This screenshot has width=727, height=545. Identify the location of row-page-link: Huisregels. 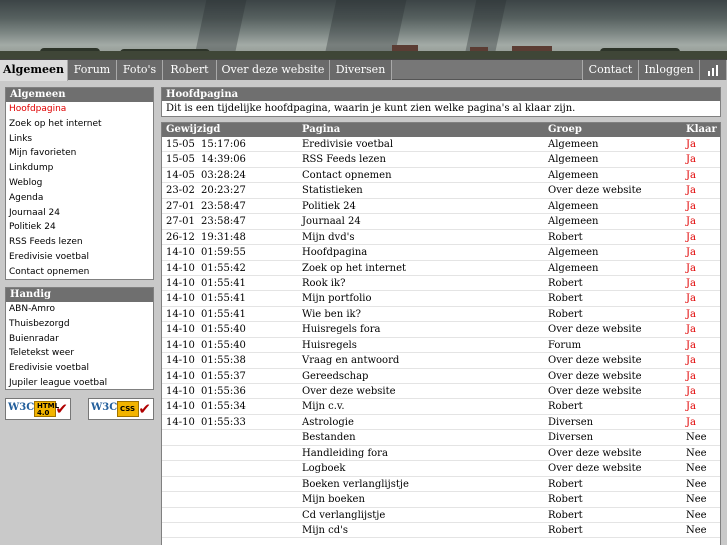
(329, 345).